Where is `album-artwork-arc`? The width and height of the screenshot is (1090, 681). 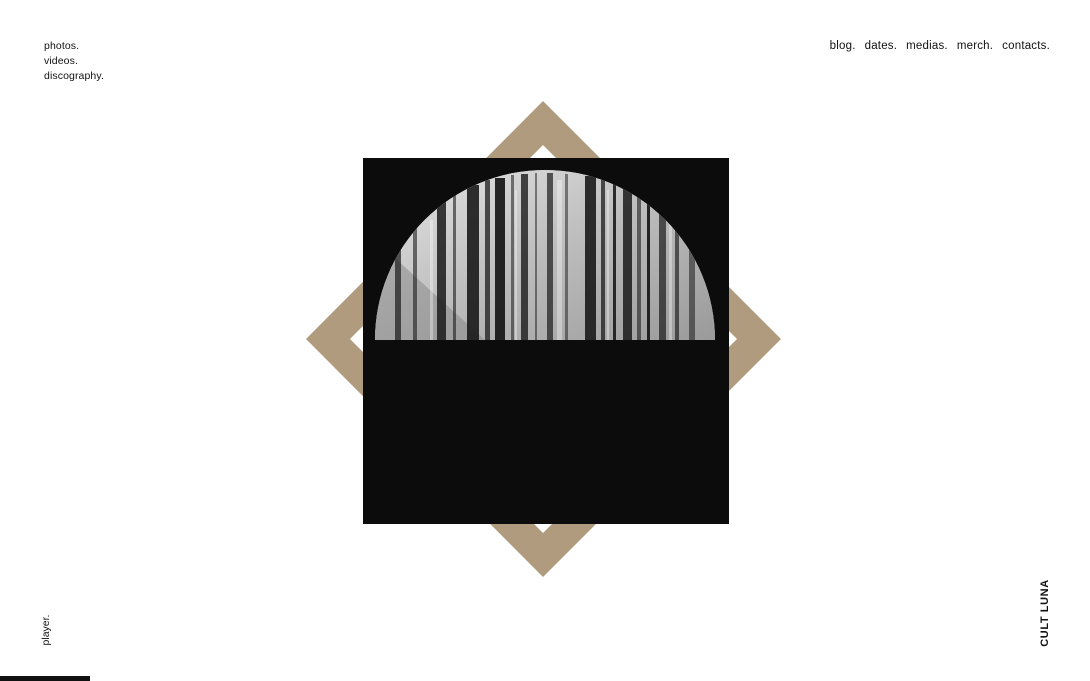 album-artwork-arc is located at coordinates (545, 255).